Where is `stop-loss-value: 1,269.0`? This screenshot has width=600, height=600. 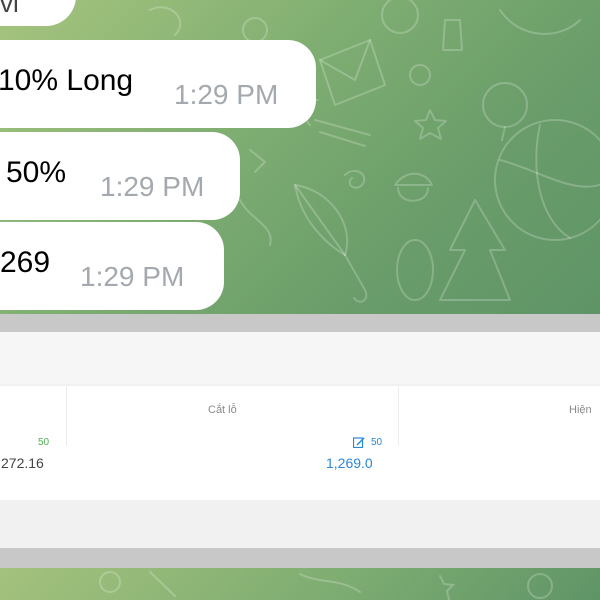
stop-loss-value: 1,269.0 is located at coordinates (349, 463).